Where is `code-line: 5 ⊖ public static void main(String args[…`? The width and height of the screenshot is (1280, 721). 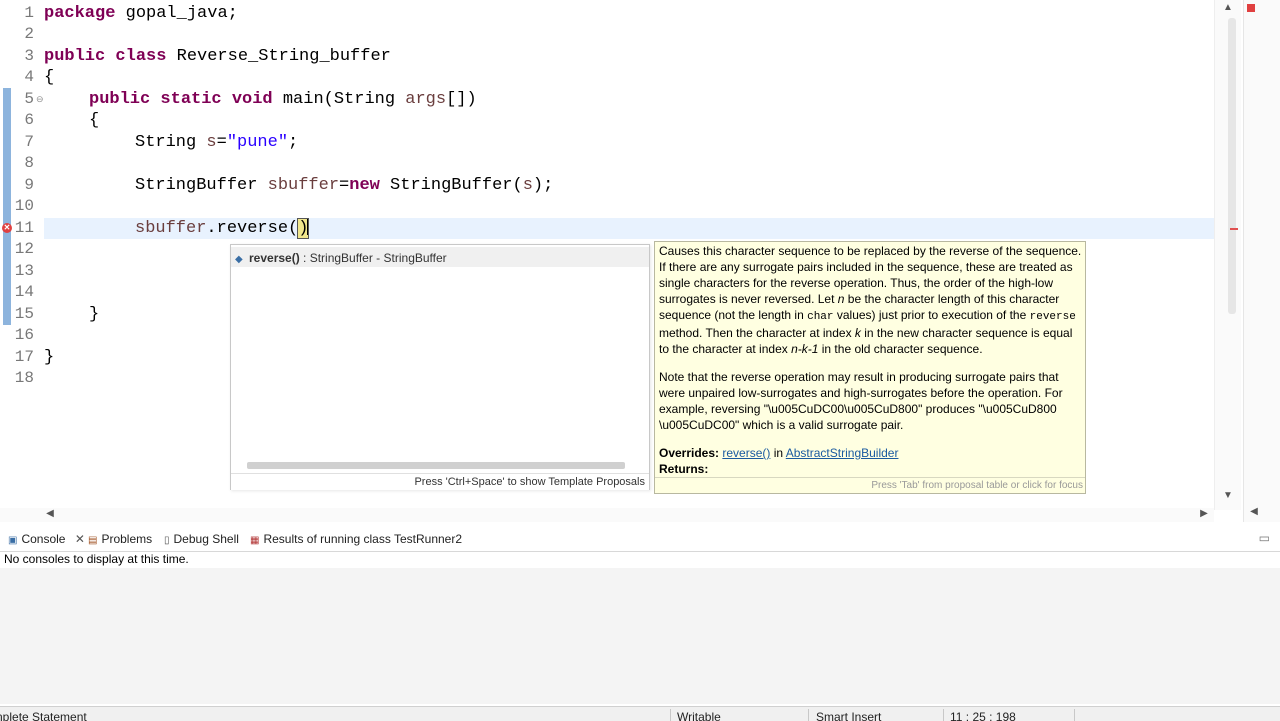
code-line: 5 ⊖ public static void main(String args[… is located at coordinates (607, 99).